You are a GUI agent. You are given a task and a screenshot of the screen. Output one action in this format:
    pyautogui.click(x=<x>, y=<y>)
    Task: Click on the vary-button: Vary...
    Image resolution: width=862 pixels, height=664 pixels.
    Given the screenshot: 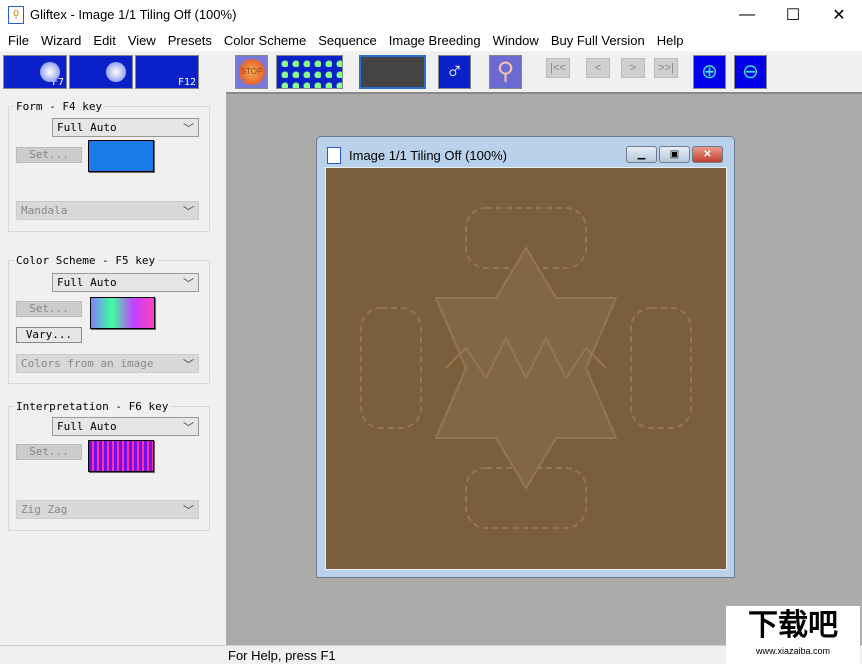 What is the action you would take?
    pyautogui.click(x=49, y=335)
    